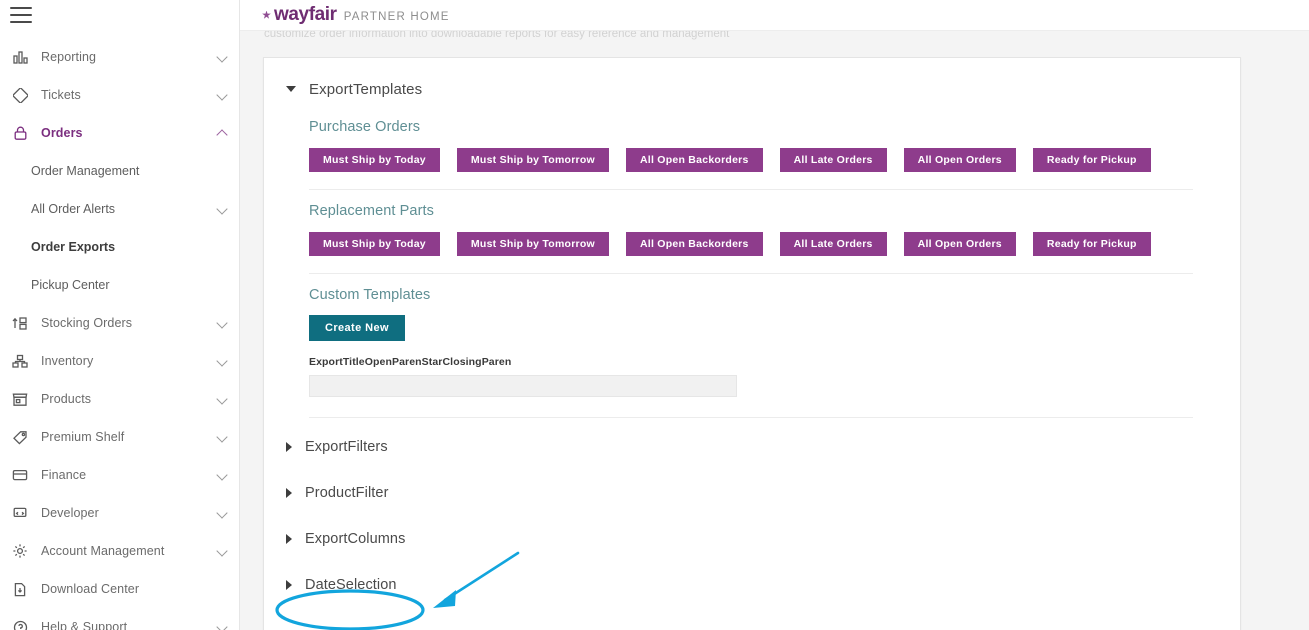 The image size is (1309, 630). Describe the element at coordinates (66, 399) in the screenshot. I see `sidebar-item-label: Products` at that location.